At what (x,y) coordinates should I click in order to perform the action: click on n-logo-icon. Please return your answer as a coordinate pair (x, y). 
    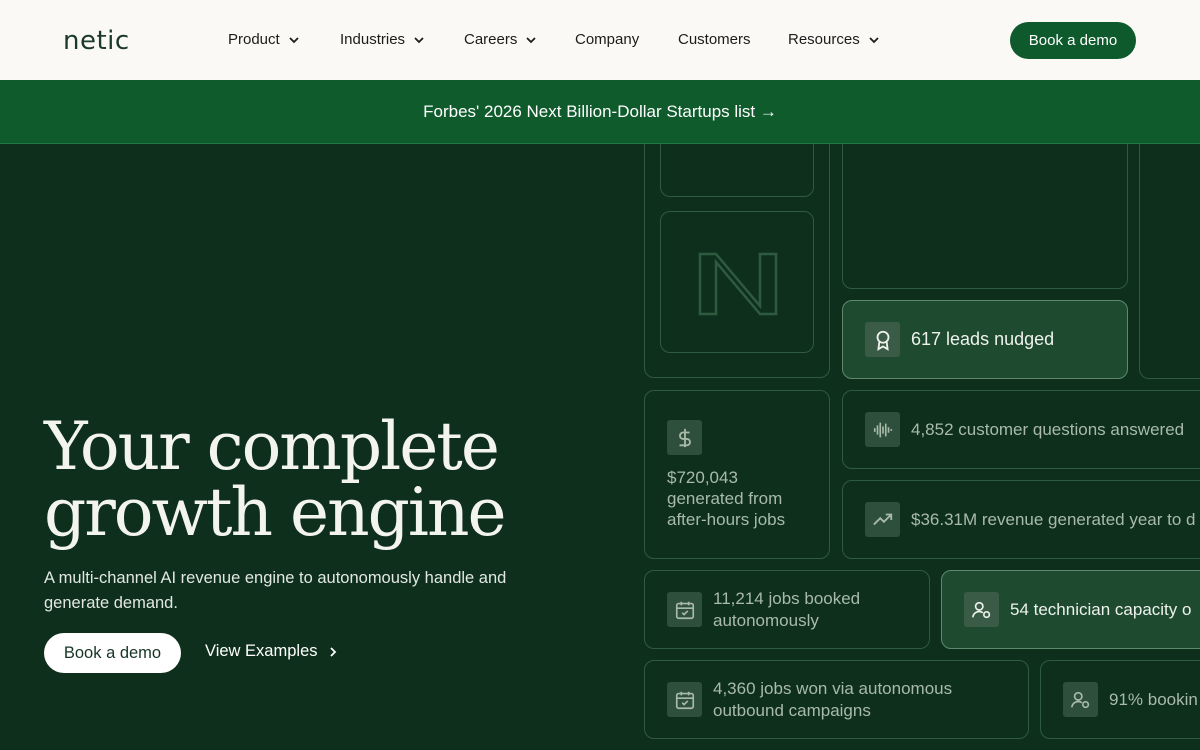
    Looking at the image, I should click on (738, 284).